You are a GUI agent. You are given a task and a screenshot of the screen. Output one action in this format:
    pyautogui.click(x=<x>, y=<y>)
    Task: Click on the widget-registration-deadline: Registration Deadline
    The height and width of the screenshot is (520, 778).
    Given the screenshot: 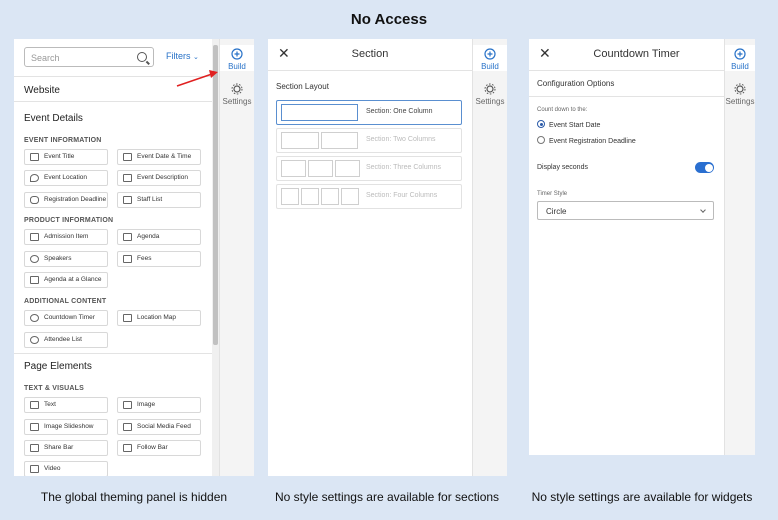 What is the action you would take?
    pyautogui.click(x=66, y=200)
    